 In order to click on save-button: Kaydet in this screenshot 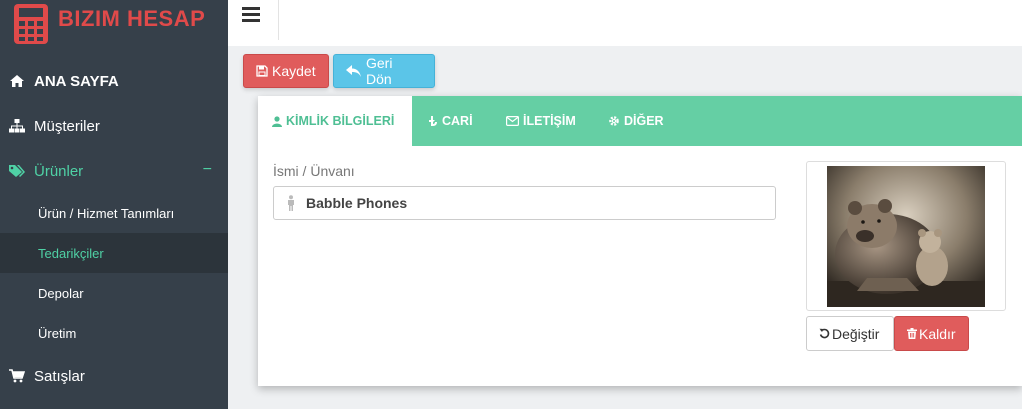, I will do `click(286, 71)`.